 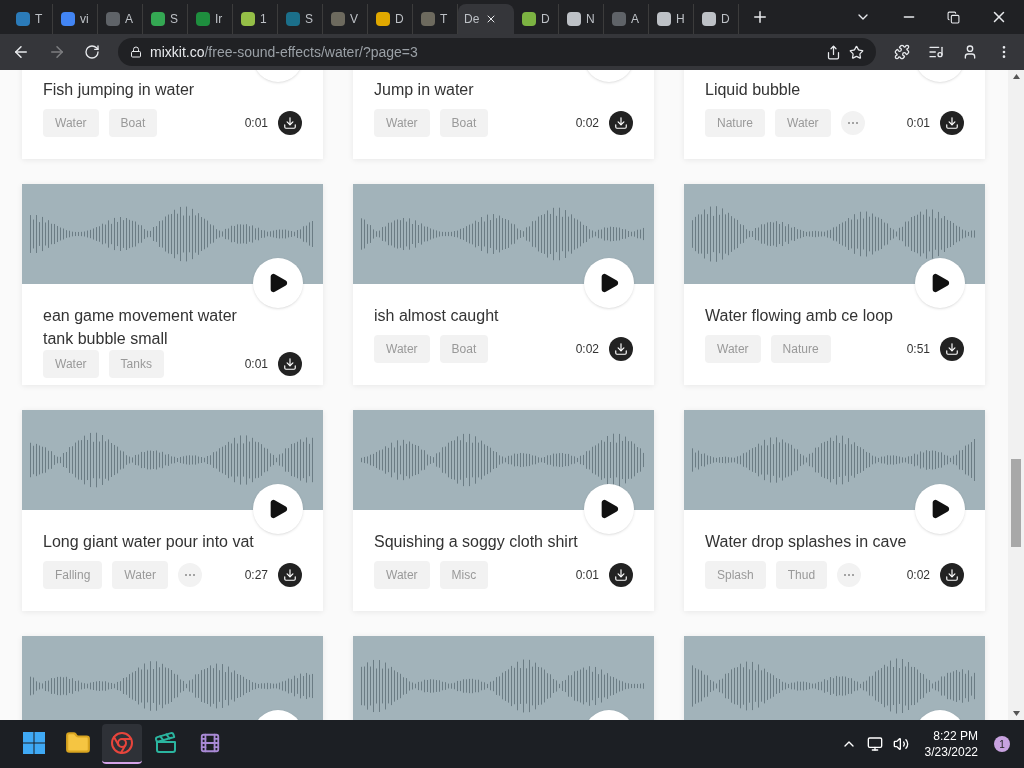 What do you see at coordinates (955, 736) in the screenshot?
I see `clock-time: 8:22 PM` at bounding box center [955, 736].